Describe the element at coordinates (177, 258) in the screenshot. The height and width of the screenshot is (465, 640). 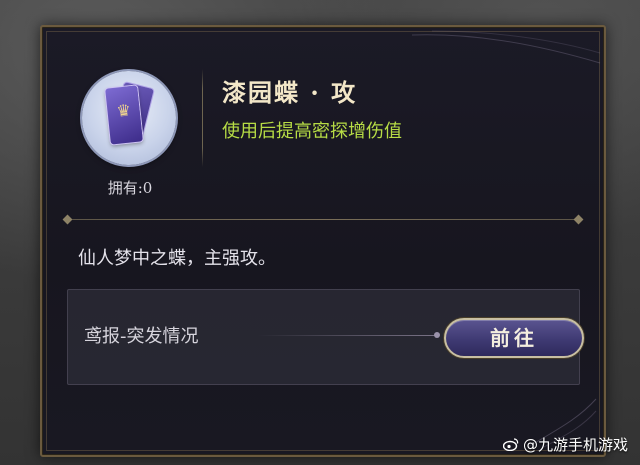
I see `item-description: 仙人梦中之蝶，主强攻。` at that location.